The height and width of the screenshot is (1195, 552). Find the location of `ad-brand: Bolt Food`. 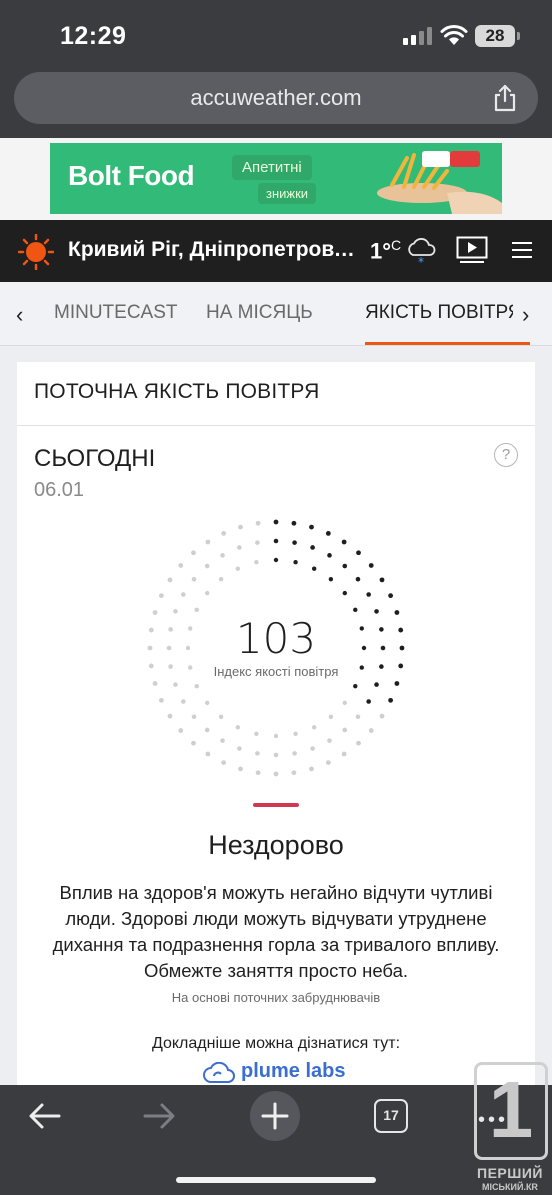

ad-brand: Bolt Food is located at coordinates (131, 175).